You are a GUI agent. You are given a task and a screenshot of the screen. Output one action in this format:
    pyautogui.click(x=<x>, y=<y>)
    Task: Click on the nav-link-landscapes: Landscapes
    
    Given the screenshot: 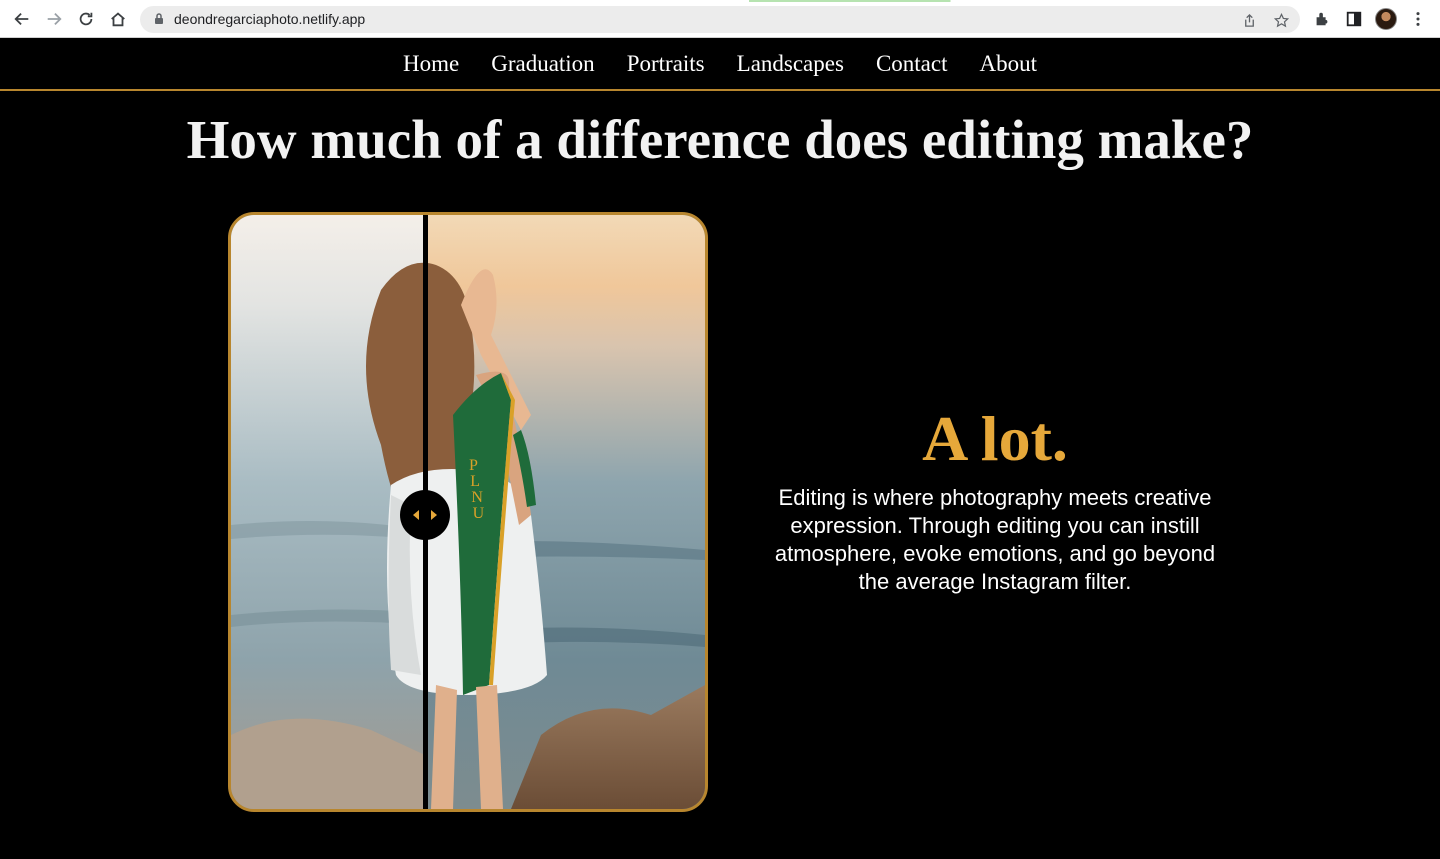 What is the action you would take?
    pyautogui.click(x=790, y=64)
    